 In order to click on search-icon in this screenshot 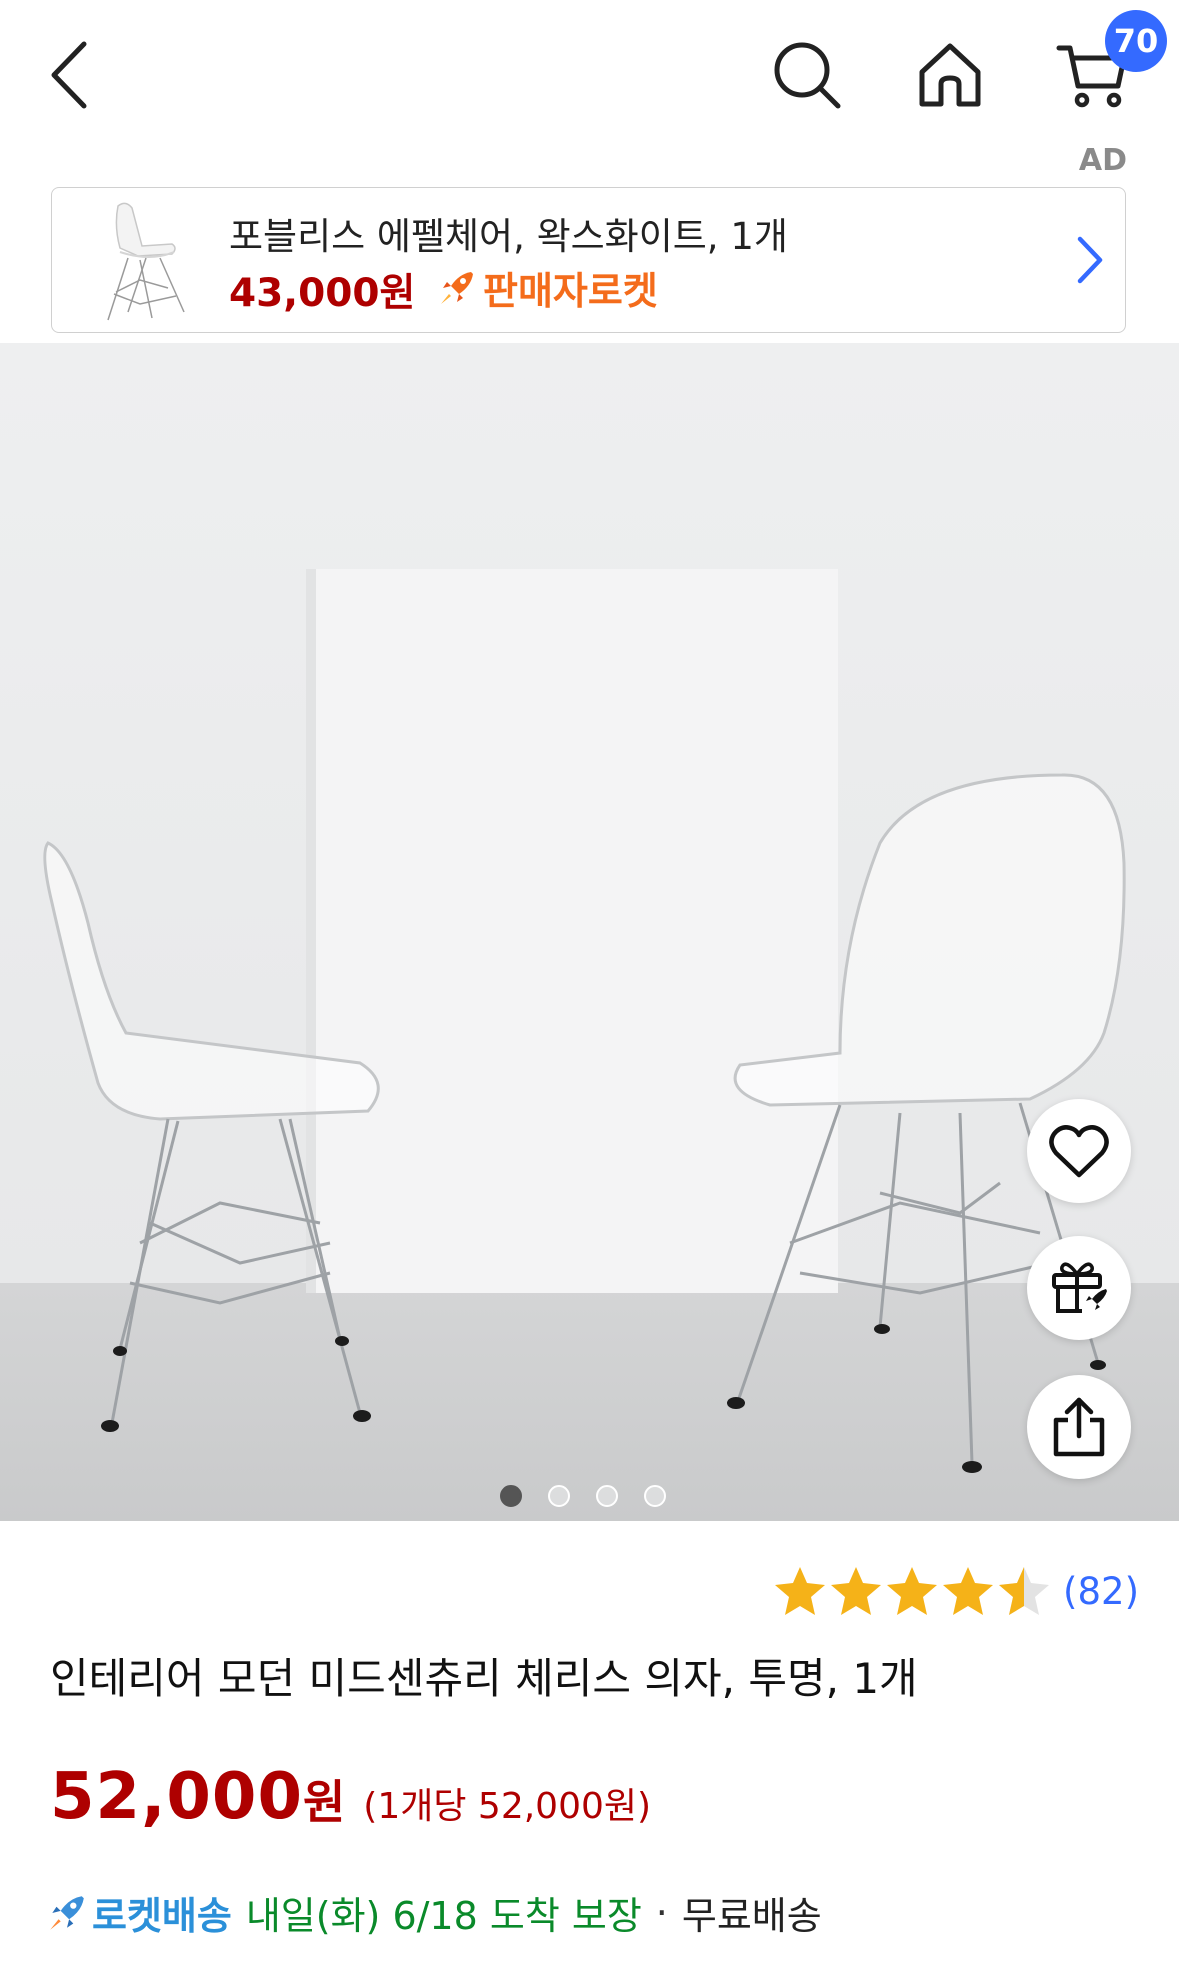, I will do `click(807, 75)`.